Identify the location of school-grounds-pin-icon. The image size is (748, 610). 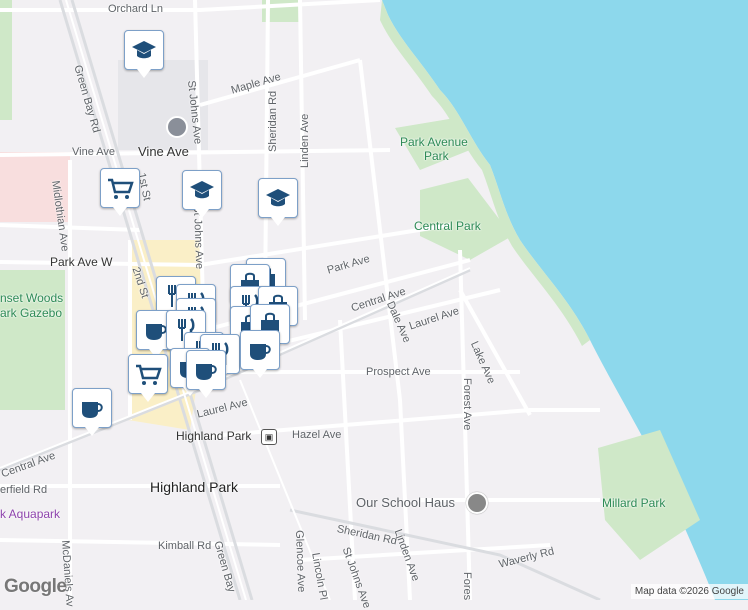
(177, 127).